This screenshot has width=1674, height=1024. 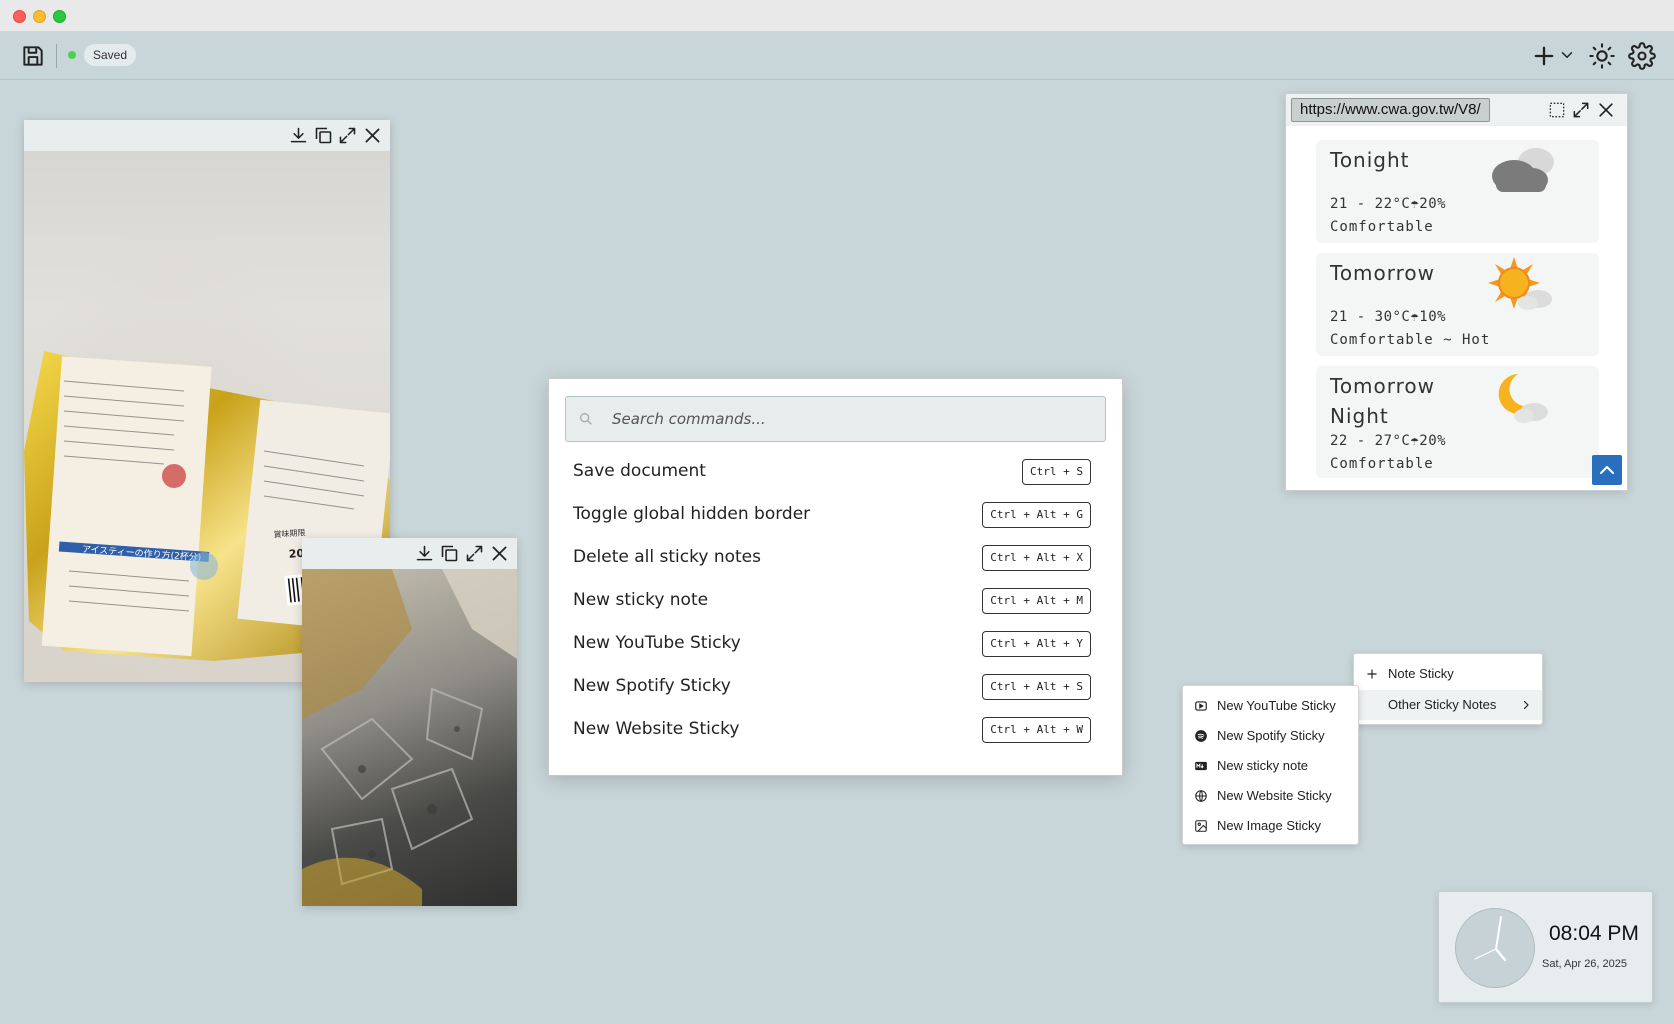 What do you see at coordinates (667, 557) in the screenshot?
I see `command-label: Delete all sticky notes` at bounding box center [667, 557].